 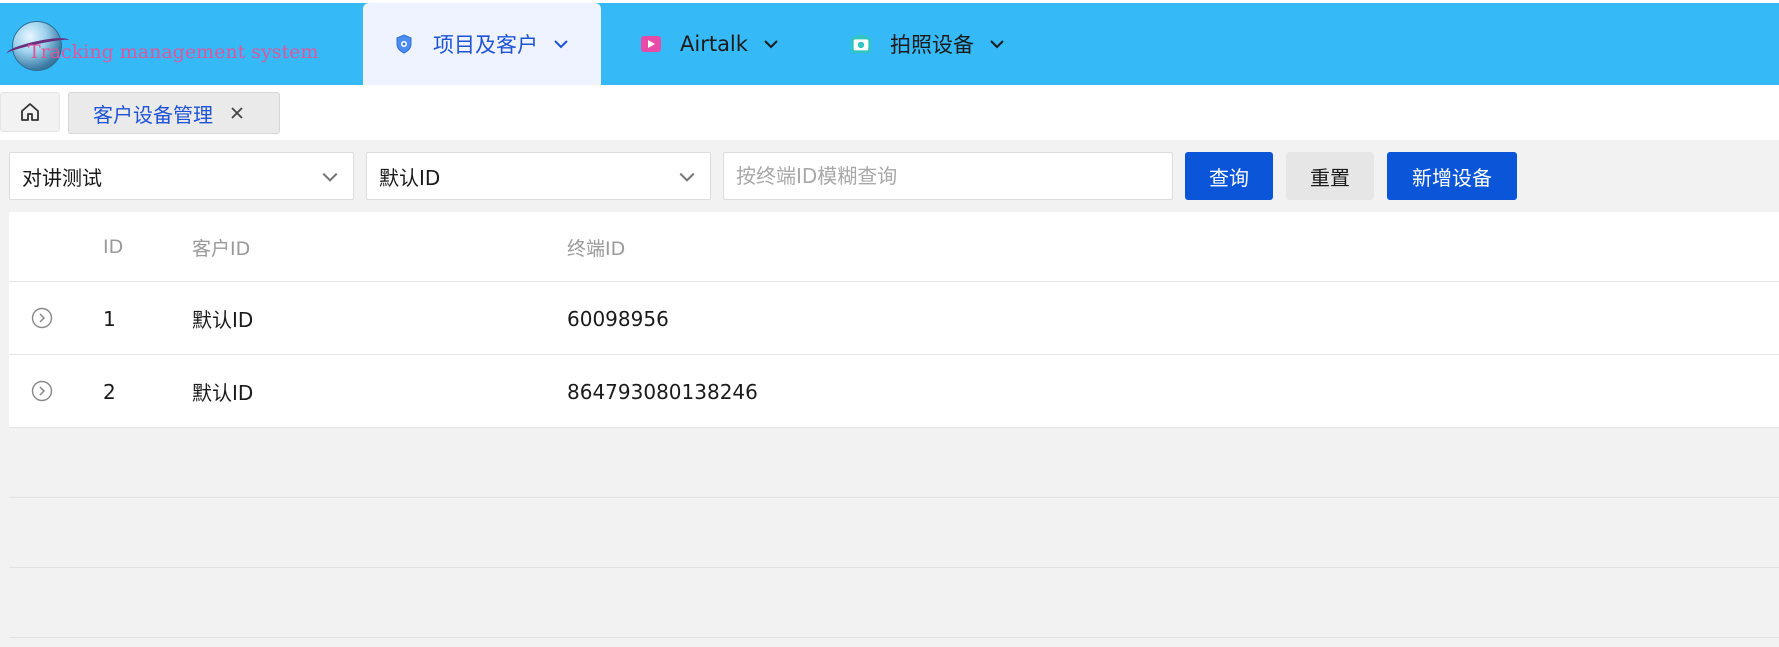 What do you see at coordinates (889, 112) in the screenshot?
I see `page-tabs-bar: 客户设备管理` at bounding box center [889, 112].